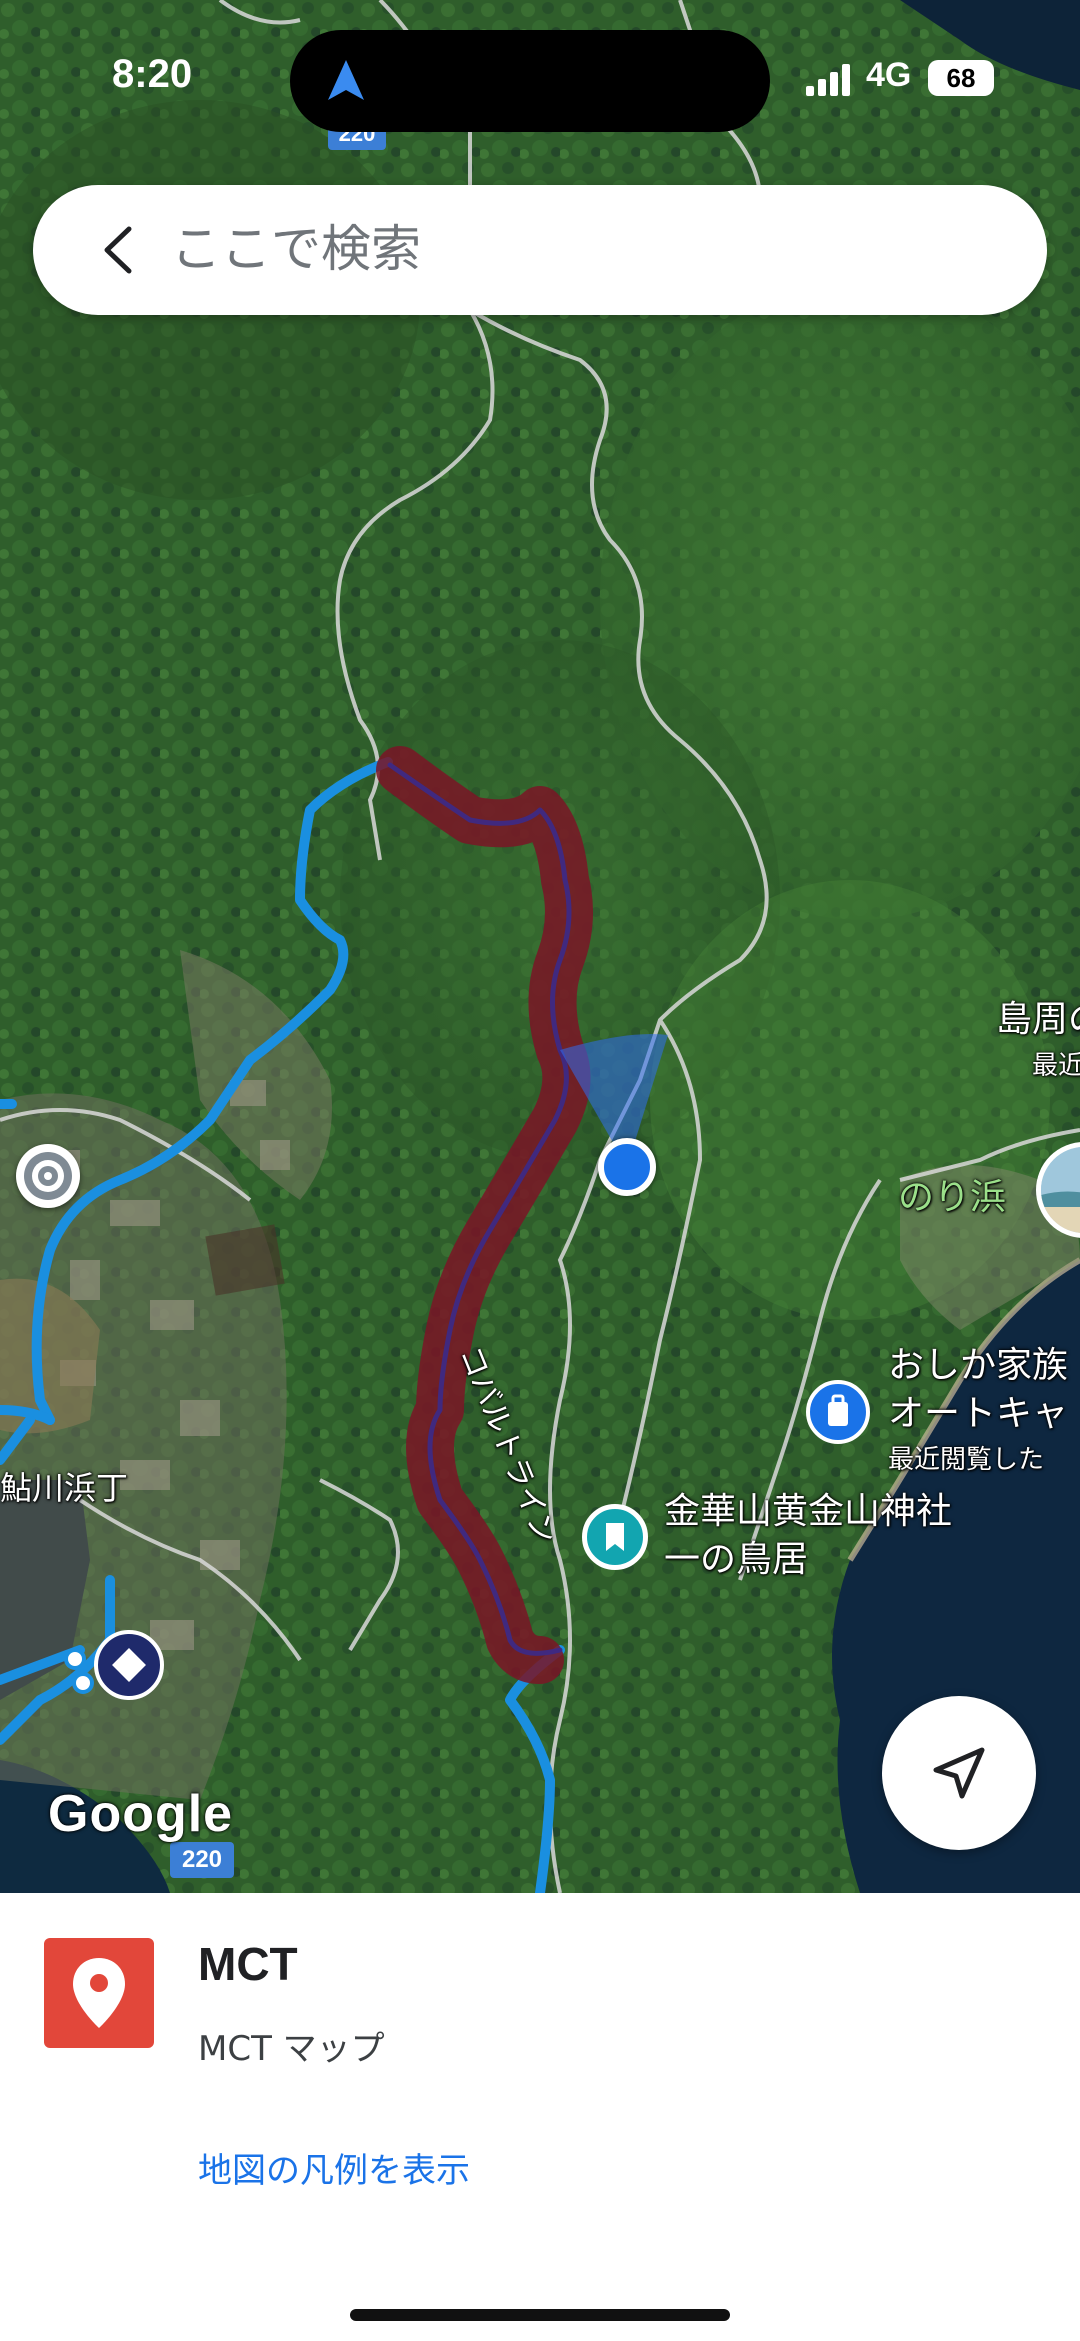  Describe the element at coordinates (828, 80) in the screenshot. I see `signal-icon` at that location.